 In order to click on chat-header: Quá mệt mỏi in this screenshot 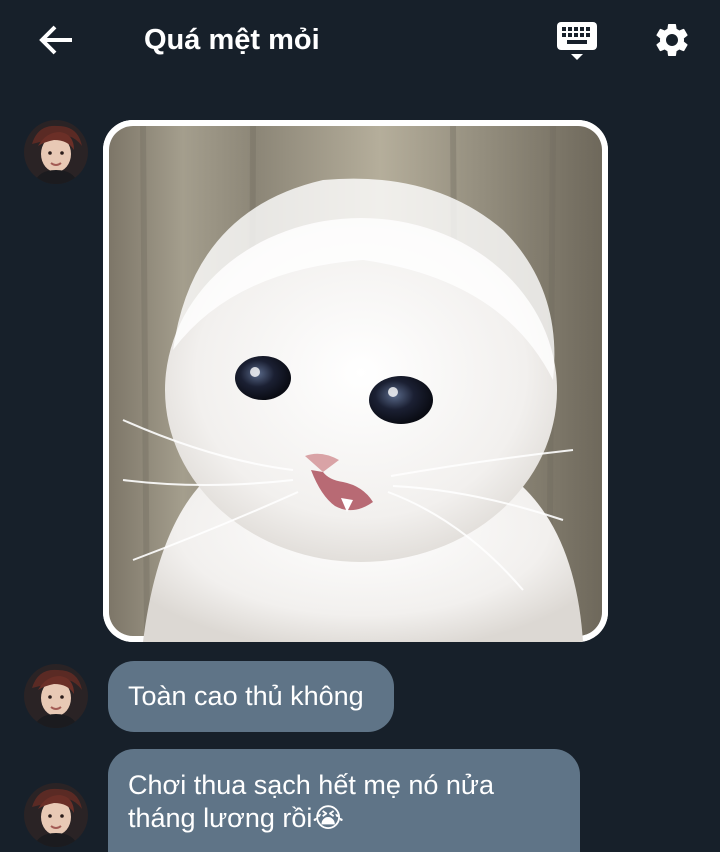, I will do `click(360, 41)`.